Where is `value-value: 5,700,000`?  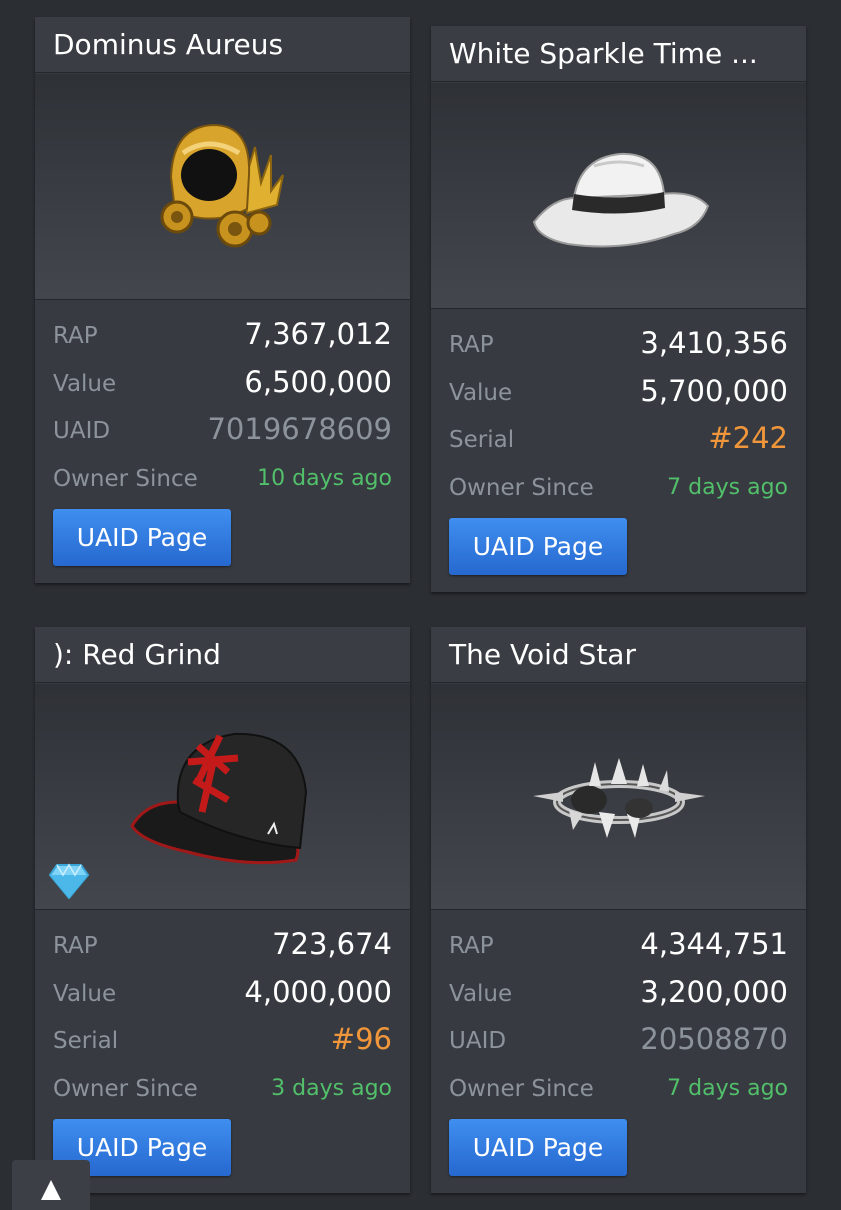 value-value: 5,700,000 is located at coordinates (714, 390).